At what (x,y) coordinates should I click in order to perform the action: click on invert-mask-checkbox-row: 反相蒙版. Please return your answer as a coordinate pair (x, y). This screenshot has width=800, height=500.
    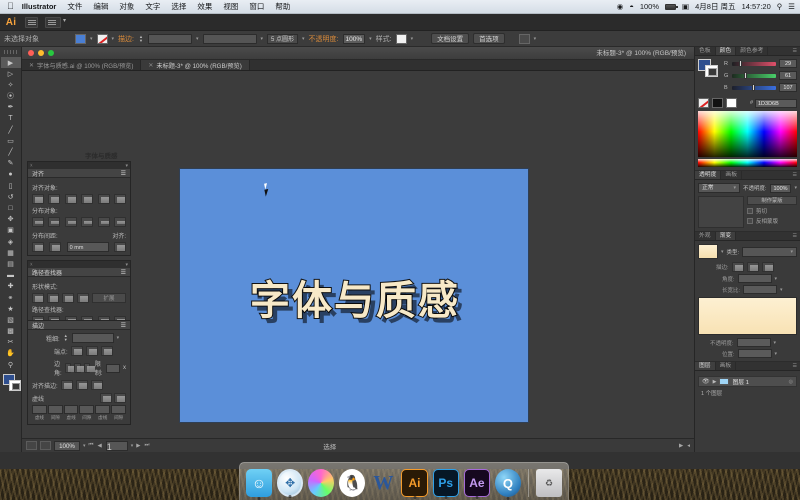
    Looking at the image, I should click on (772, 221).